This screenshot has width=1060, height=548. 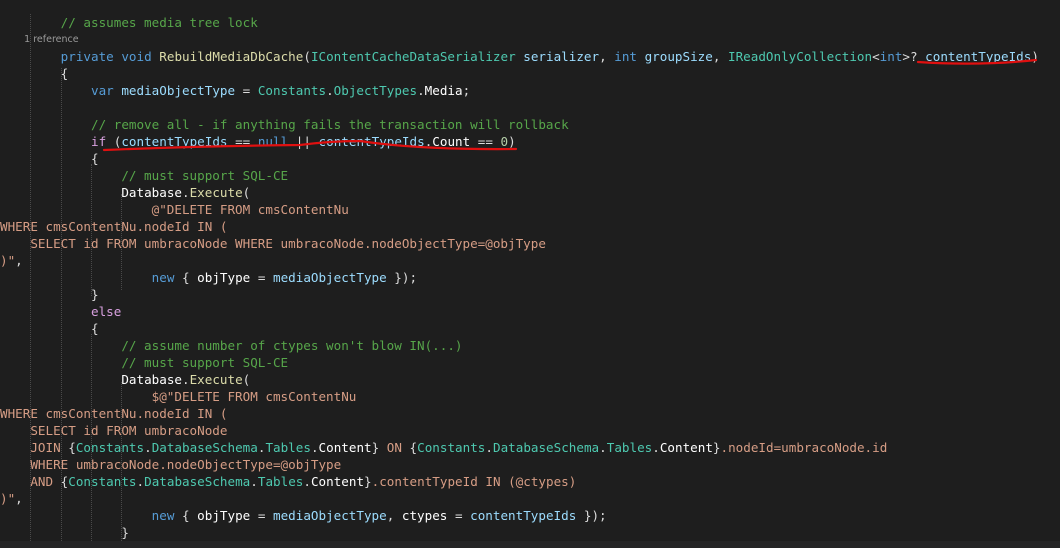 I want to click on code-line: // assumes media tree lock, so click(x=129, y=22).